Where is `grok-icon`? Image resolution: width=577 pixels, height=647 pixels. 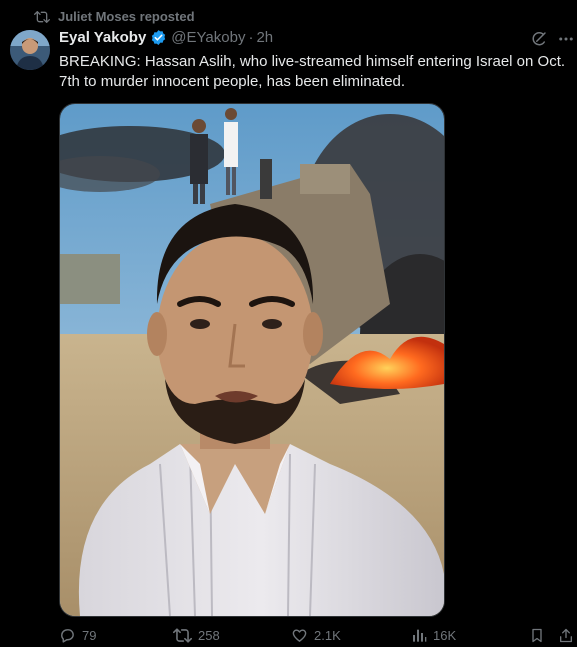 grok-icon is located at coordinates (539, 41).